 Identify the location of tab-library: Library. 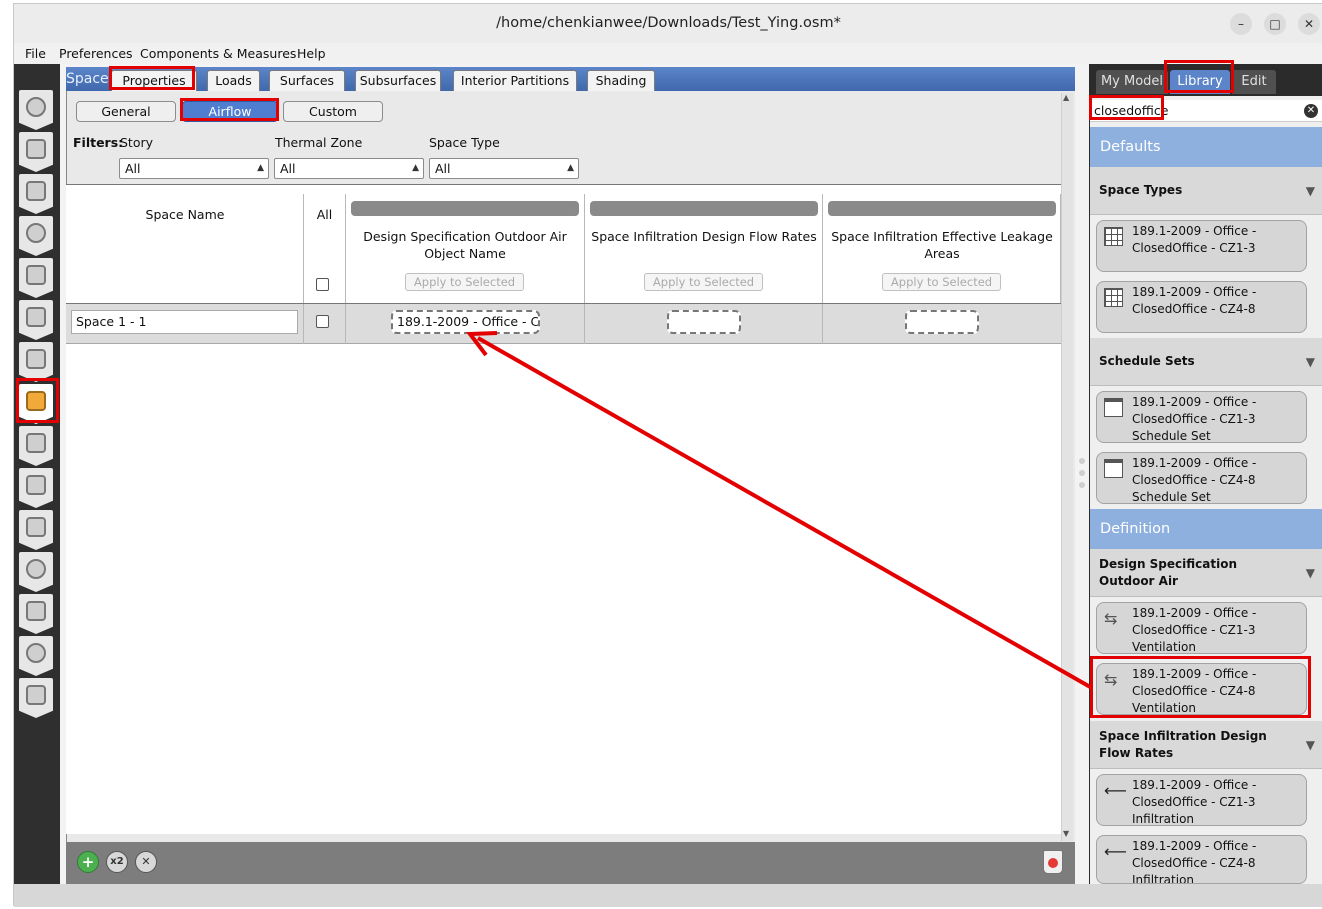
(1200, 82).